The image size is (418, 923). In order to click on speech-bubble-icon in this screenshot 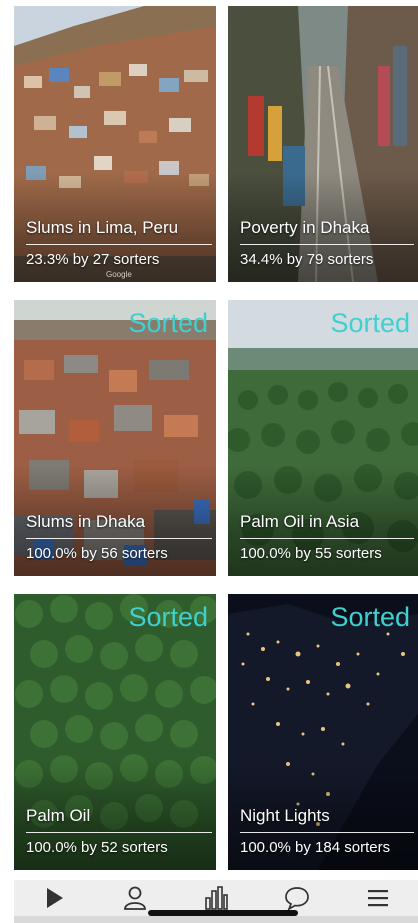, I will do `click(296, 899)`.